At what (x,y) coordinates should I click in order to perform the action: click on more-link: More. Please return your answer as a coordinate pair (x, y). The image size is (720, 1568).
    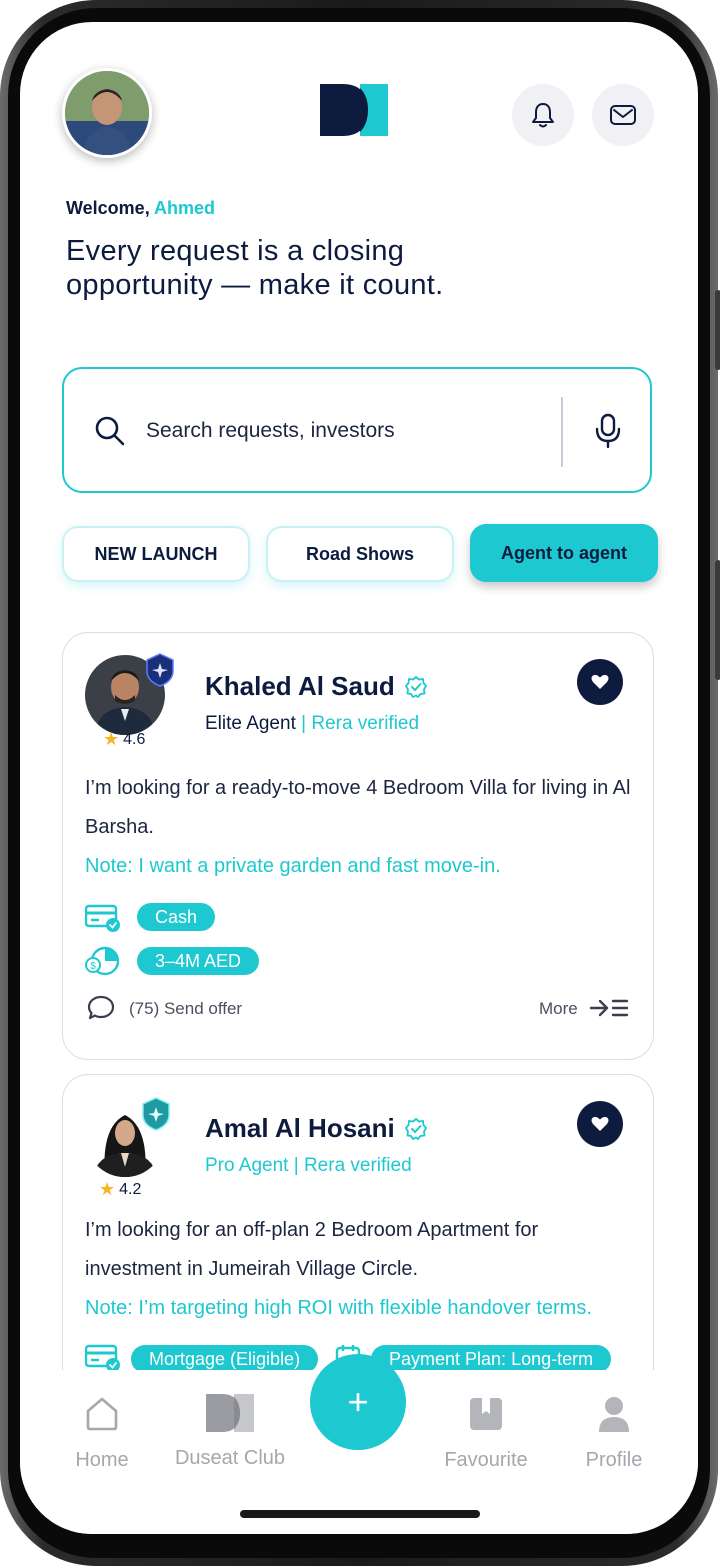
    Looking at the image, I should click on (558, 1009).